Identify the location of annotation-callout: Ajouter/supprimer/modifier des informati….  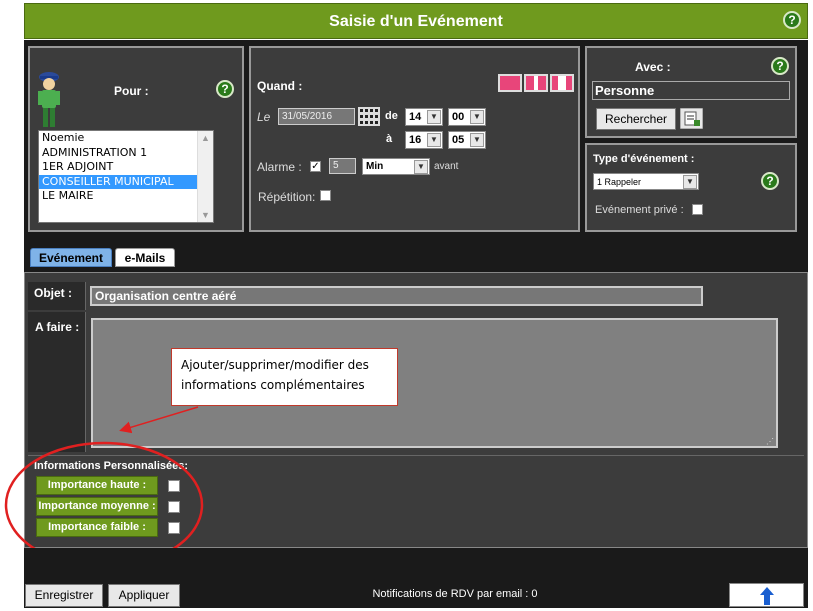
(284, 377).